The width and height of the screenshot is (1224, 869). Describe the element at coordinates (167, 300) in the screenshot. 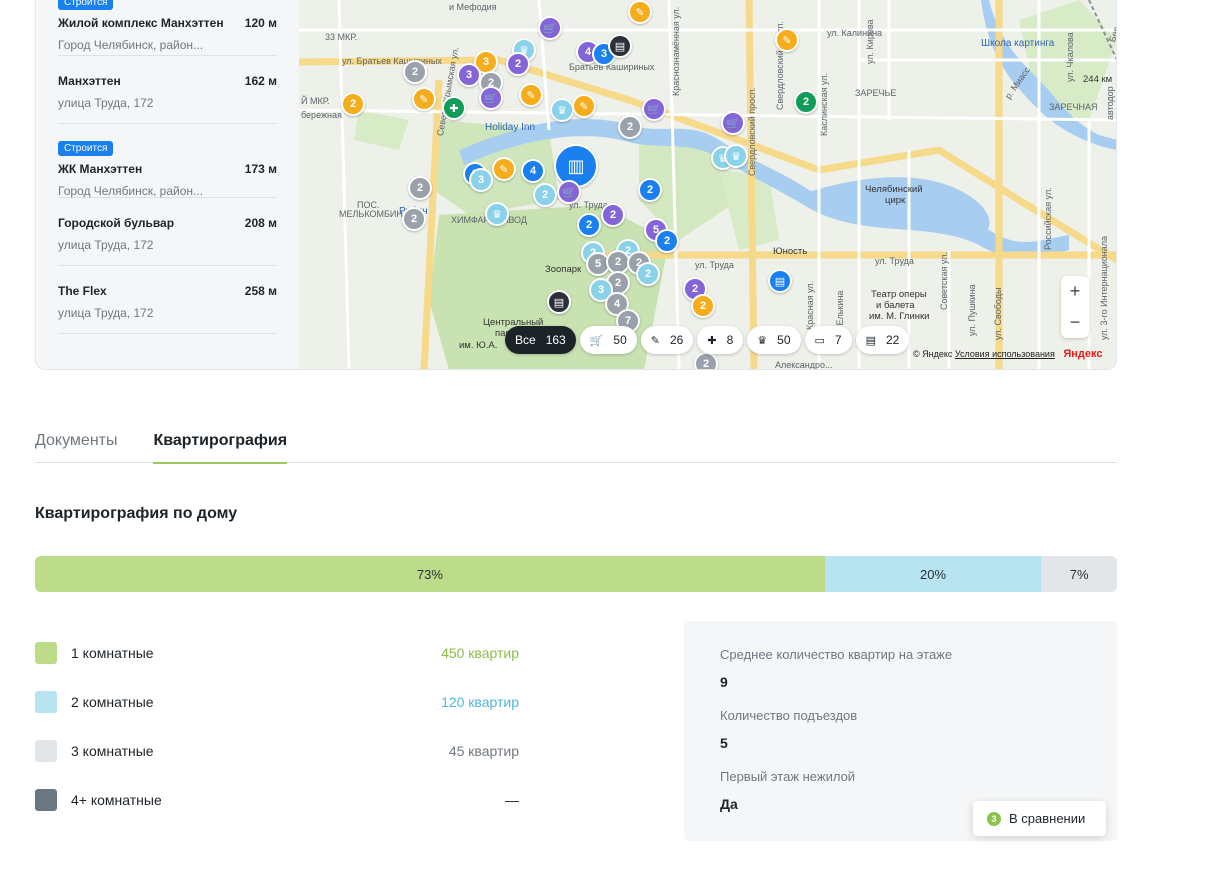

I see `nearby-list-item: The Flex 258 м улица Труда, 172` at that location.